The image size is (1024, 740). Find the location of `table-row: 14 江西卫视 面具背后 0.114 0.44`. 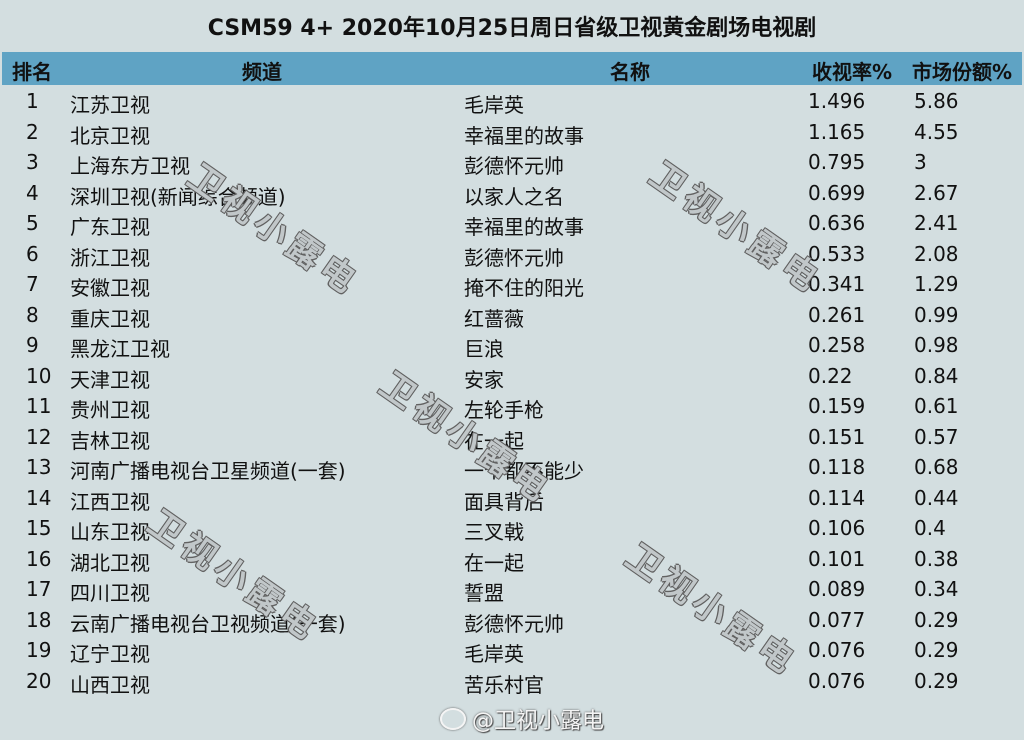

table-row: 14 江西卫视 面具背后 0.114 0.44 is located at coordinates (512, 498).